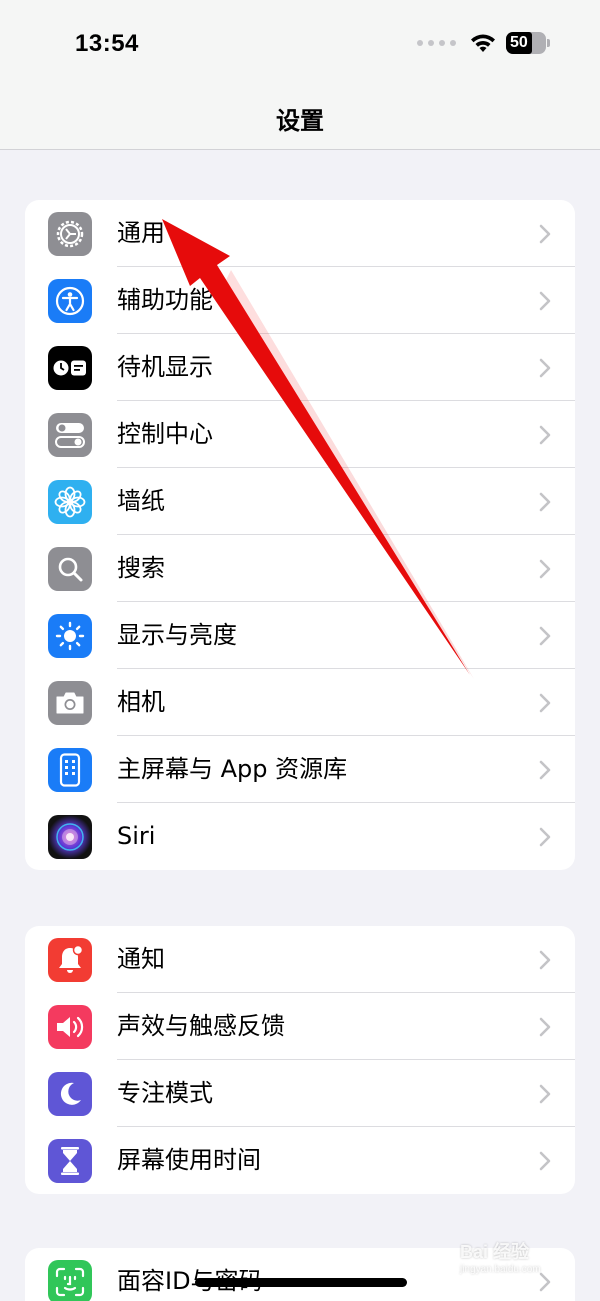 The width and height of the screenshot is (600, 1301). What do you see at coordinates (70, 1094) in the screenshot?
I see `moon-icon` at bounding box center [70, 1094].